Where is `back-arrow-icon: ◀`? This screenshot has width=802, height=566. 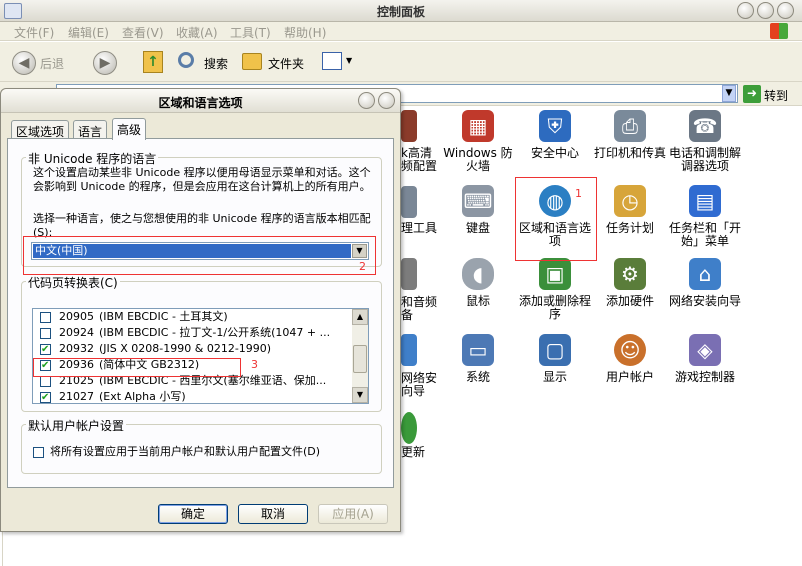
back-arrow-icon: ◀ is located at coordinates (24, 63).